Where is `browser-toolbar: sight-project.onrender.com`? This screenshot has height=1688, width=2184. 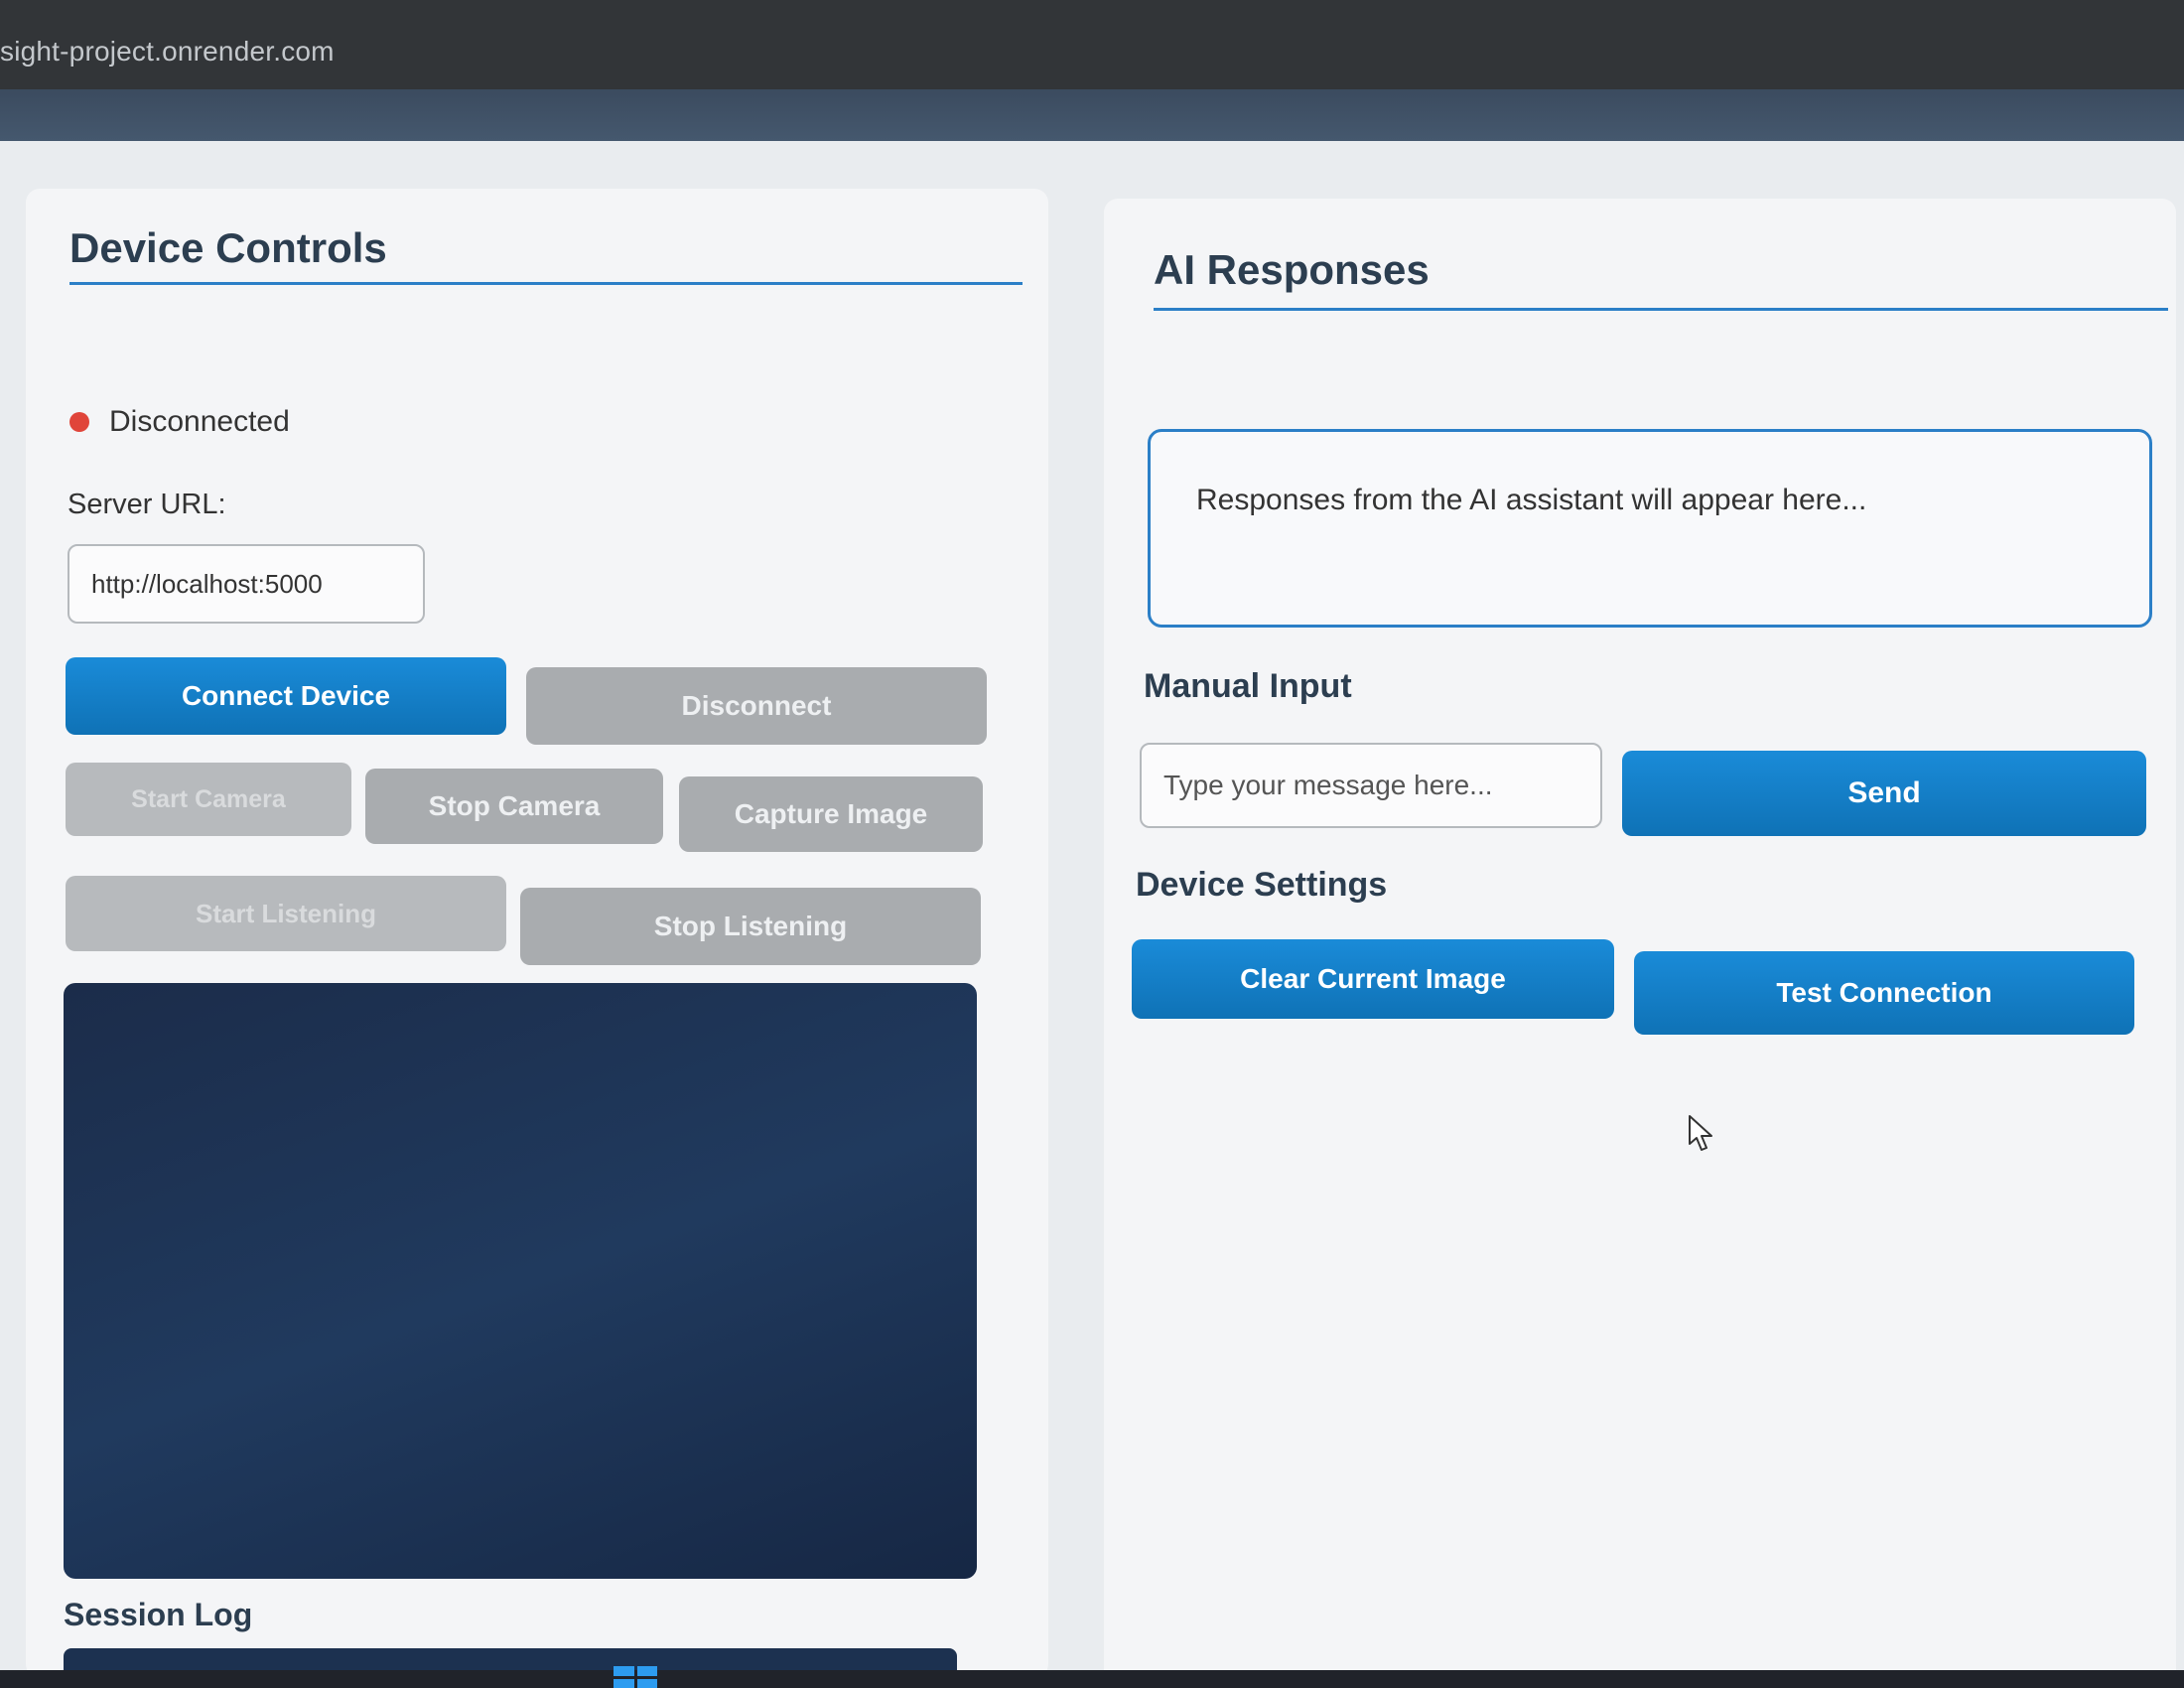 browser-toolbar: sight-project.onrender.com is located at coordinates (1092, 44).